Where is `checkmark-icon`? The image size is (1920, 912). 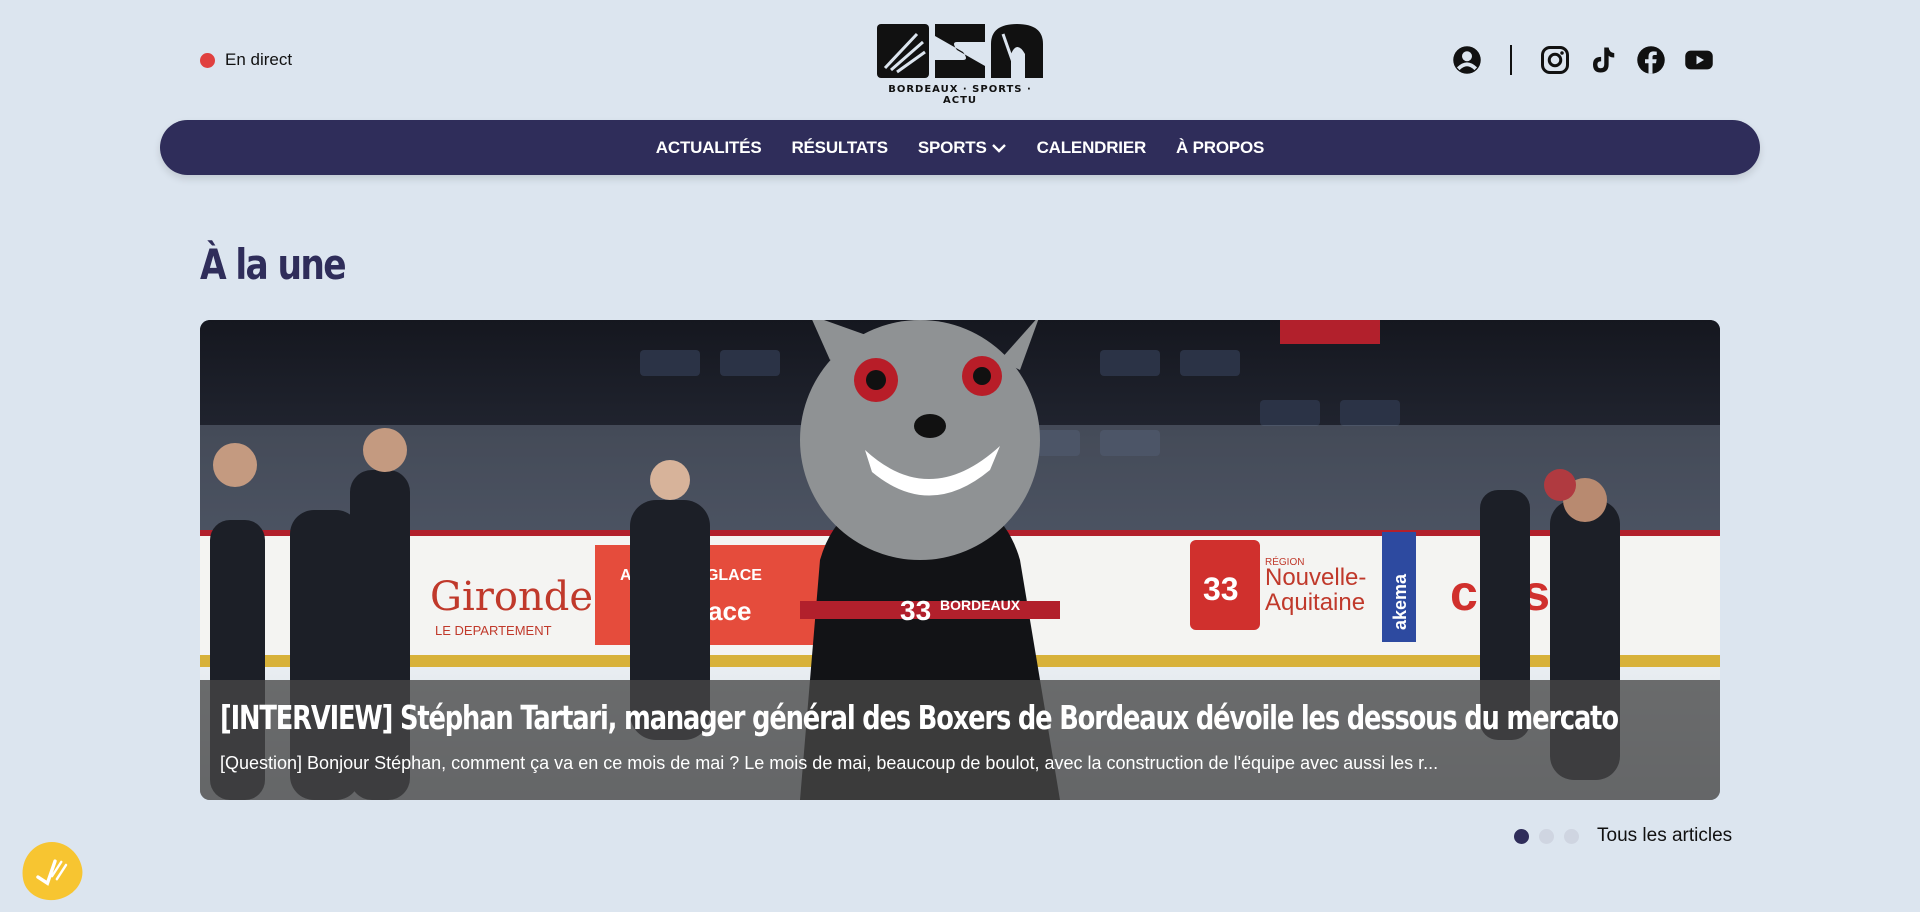 checkmark-icon is located at coordinates (52, 872).